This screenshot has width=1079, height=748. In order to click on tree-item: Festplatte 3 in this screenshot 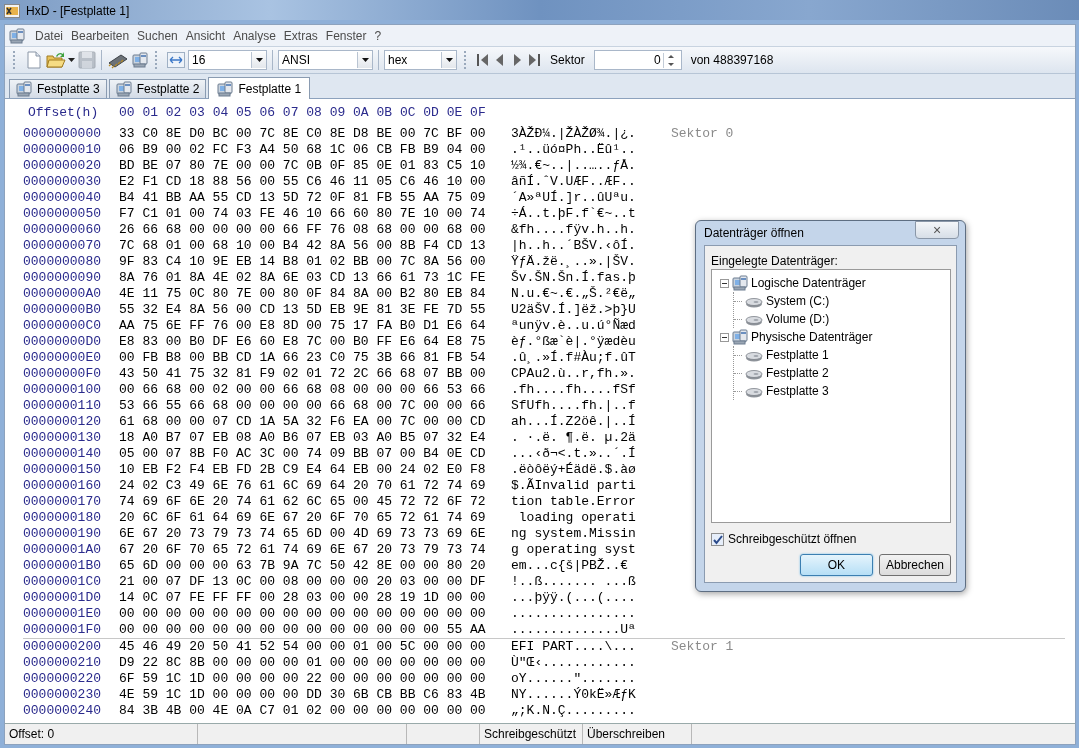, I will do `click(797, 391)`.